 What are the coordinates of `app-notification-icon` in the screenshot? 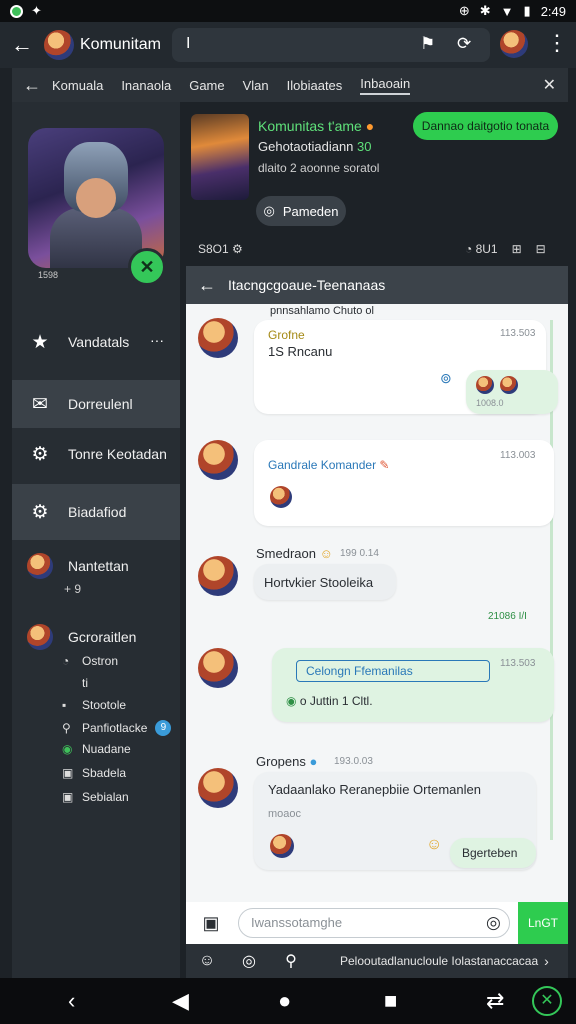 It's located at (16, 11).